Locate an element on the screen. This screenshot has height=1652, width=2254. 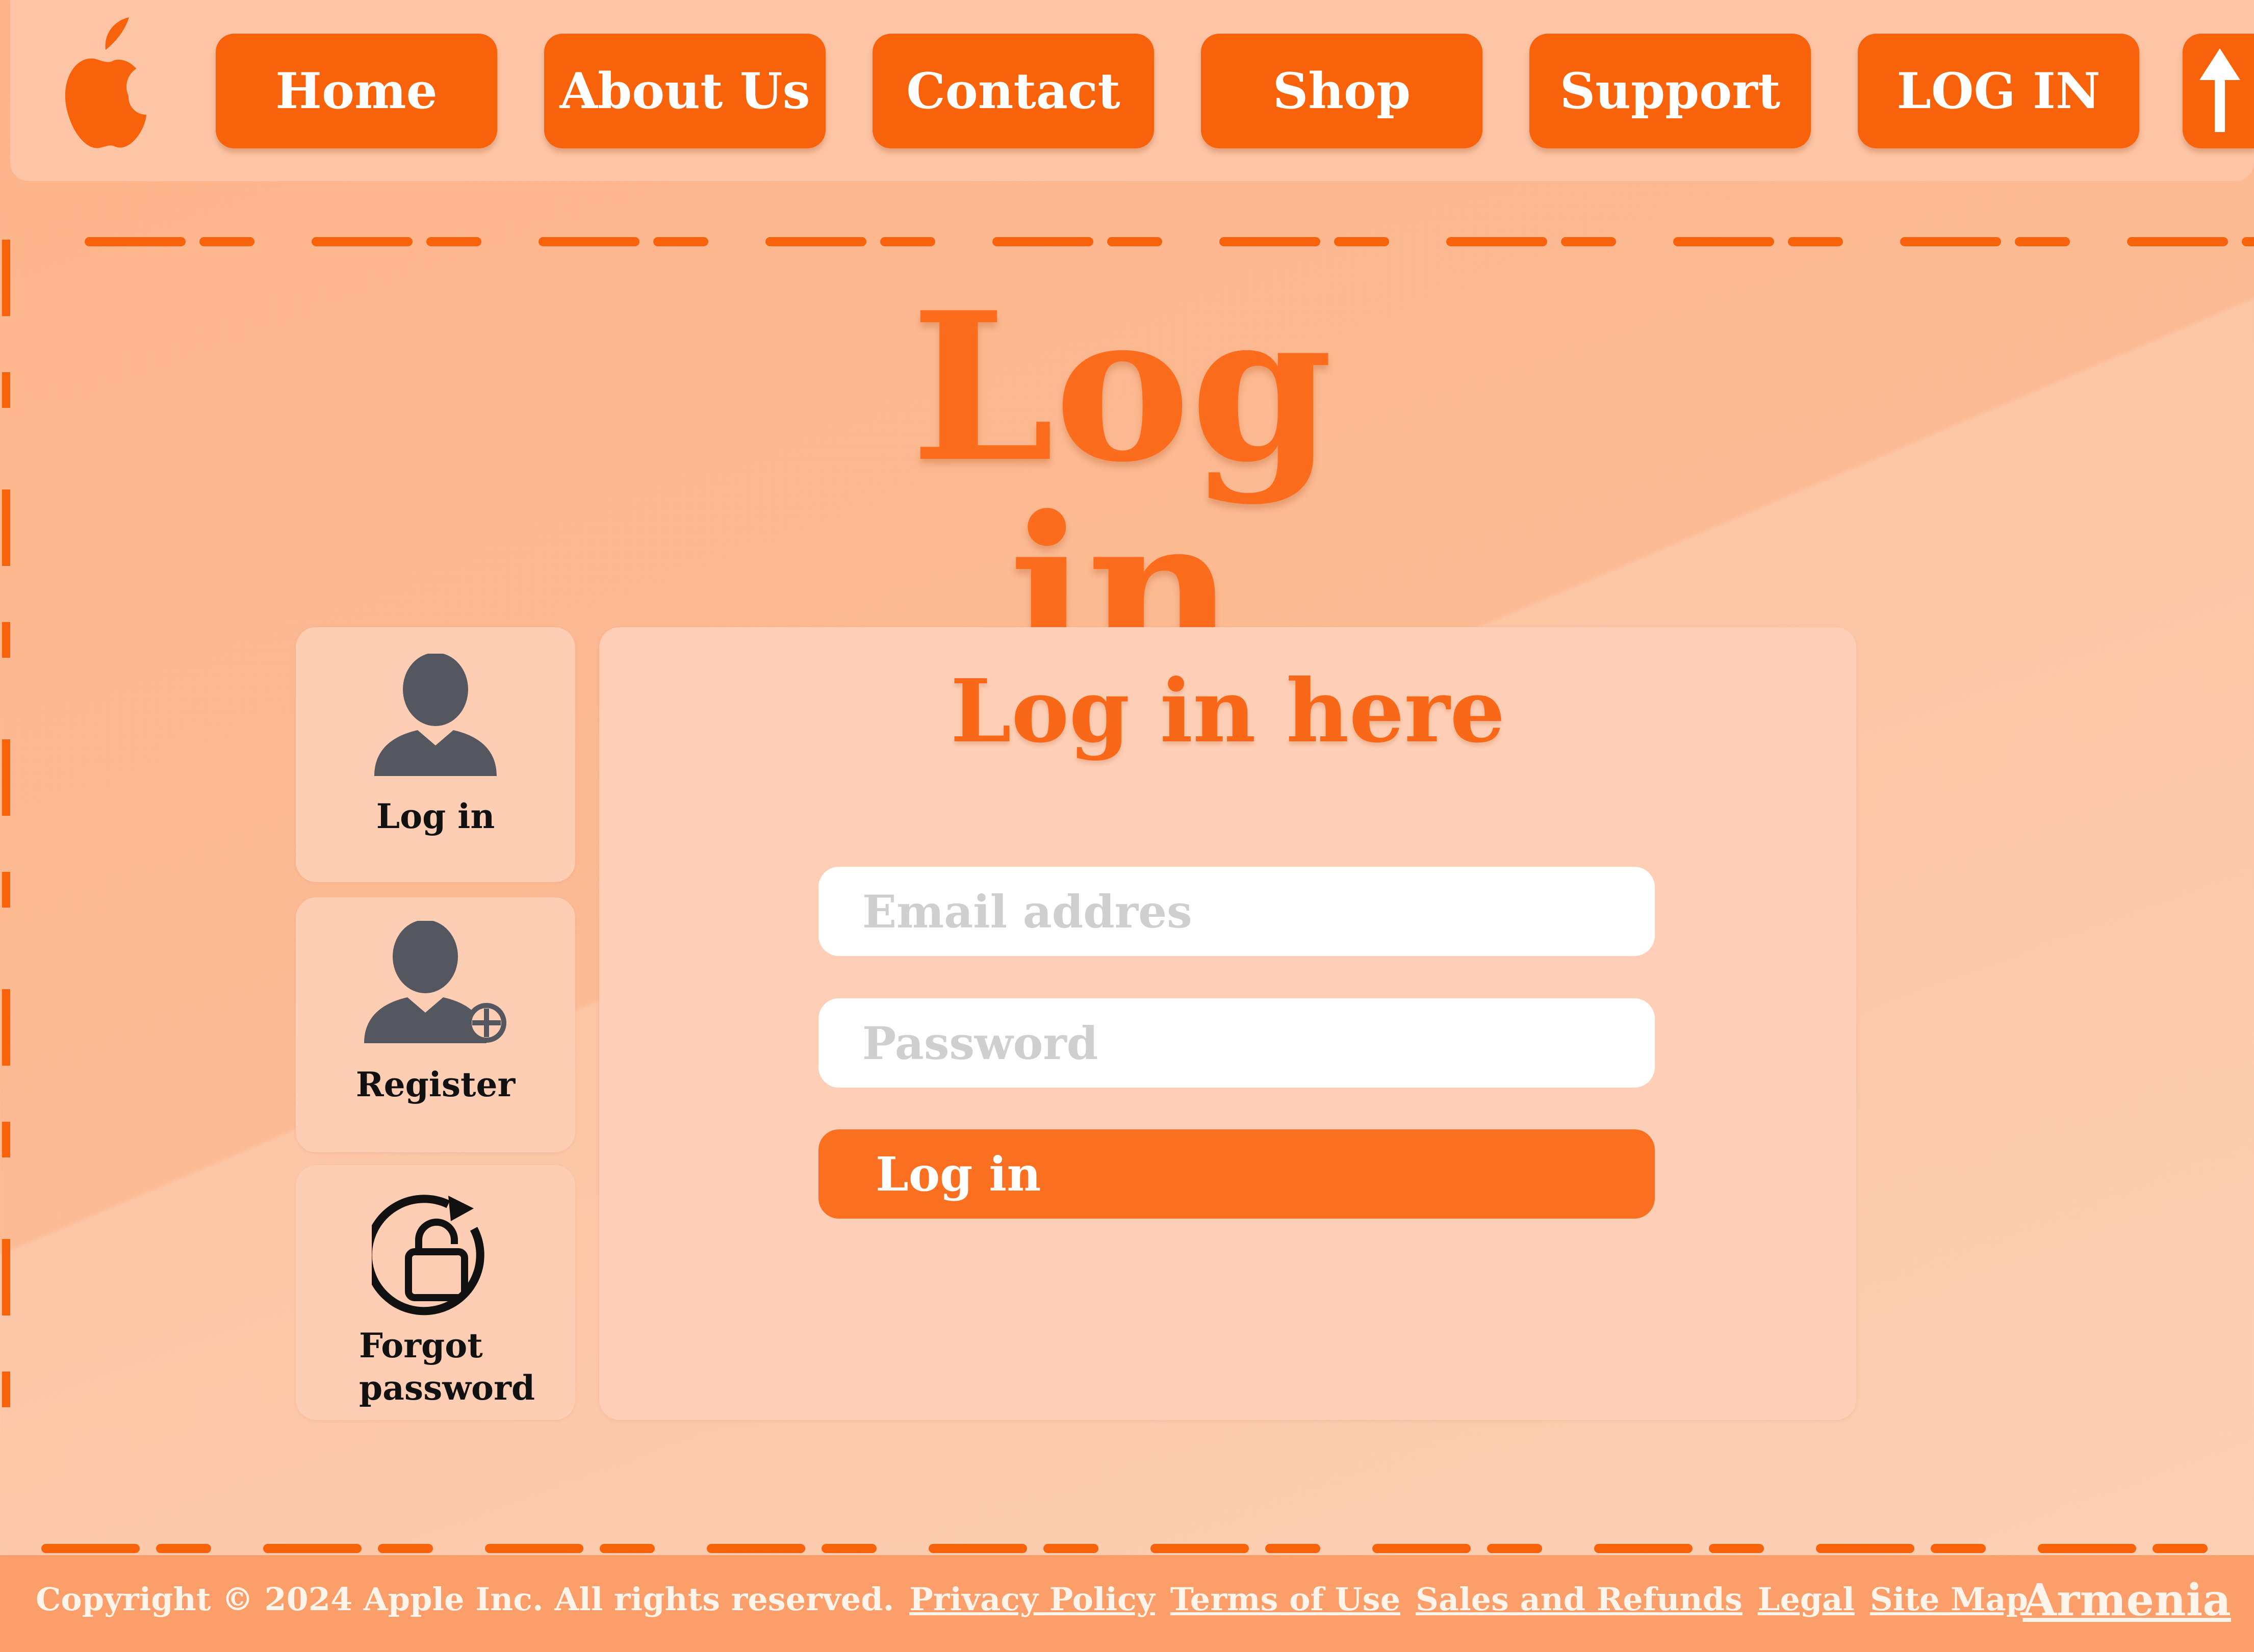
footer-link-legal: Legal is located at coordinates (1806, 1599).